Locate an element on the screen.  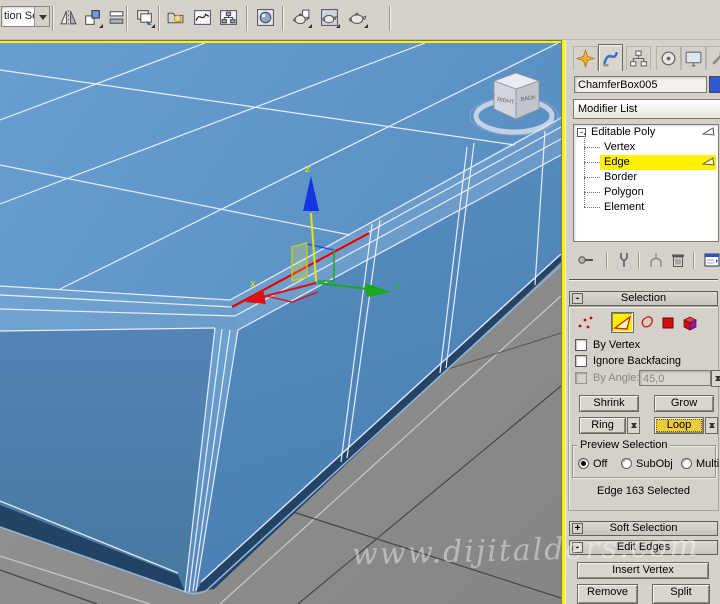
named-selection-set-combo: tion Se is located at coordinates (25, 16).